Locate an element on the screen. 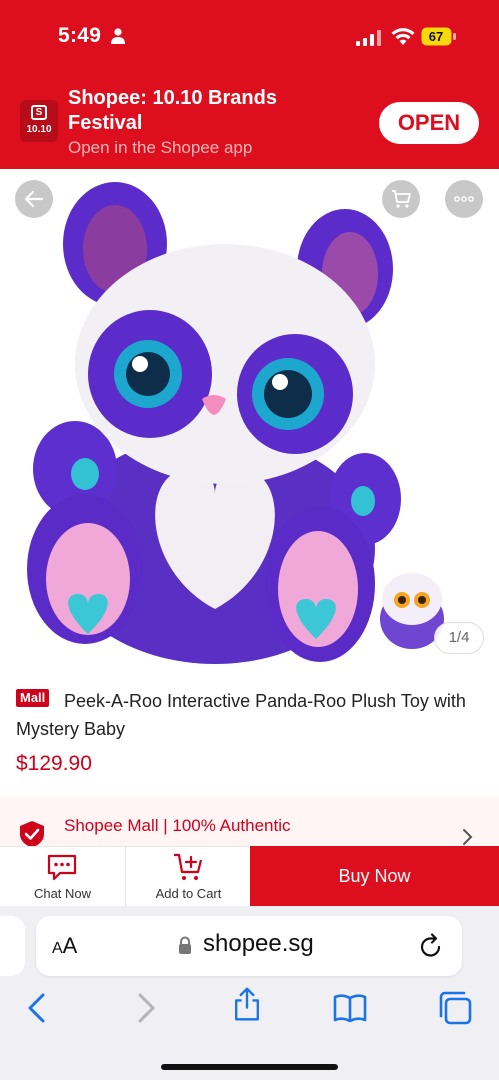  address-text: shopee.sg is located at coordinates (258, 944).